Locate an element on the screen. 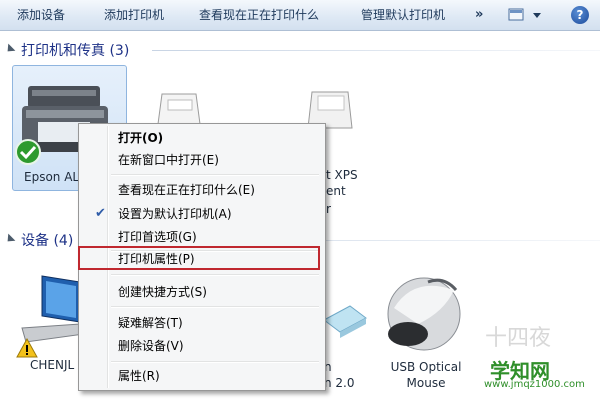  device-label: CHENJL is located at coordinates (52, 365).